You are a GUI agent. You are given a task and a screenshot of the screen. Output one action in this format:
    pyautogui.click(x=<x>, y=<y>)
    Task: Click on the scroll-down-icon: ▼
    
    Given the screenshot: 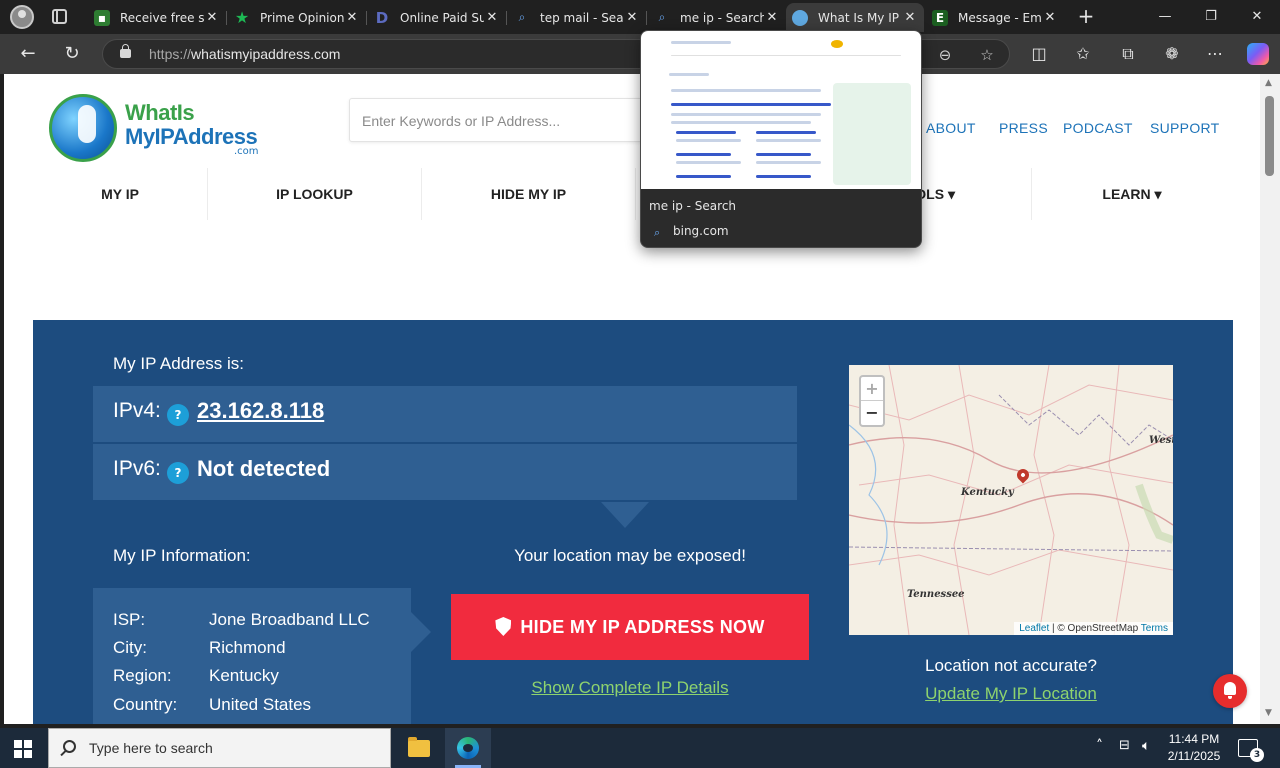 What is the action you would take?
    pyautogui.click(x=1268, y=713)
    